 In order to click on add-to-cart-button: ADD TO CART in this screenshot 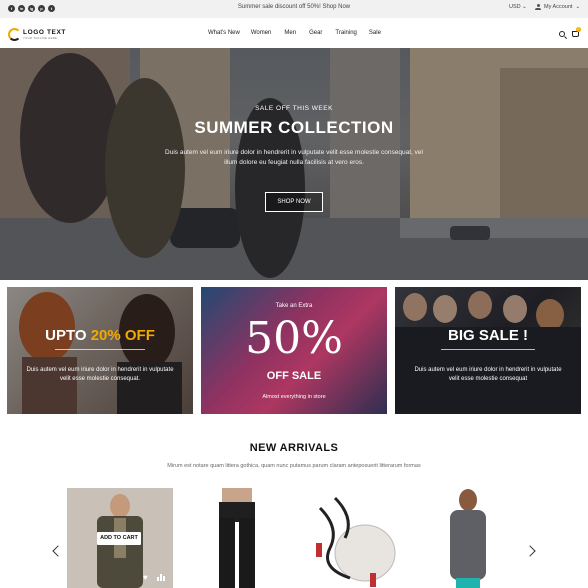, I will do `click(119, 538)`.